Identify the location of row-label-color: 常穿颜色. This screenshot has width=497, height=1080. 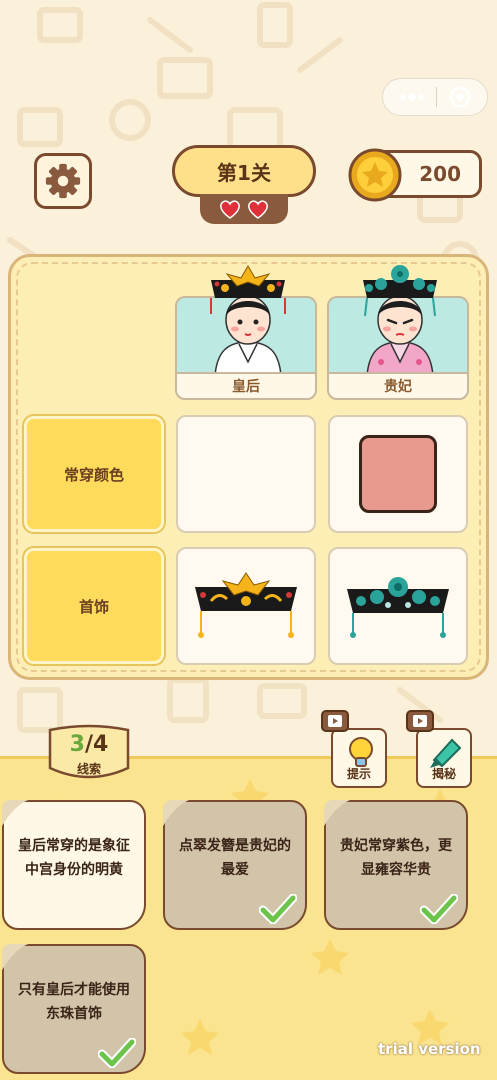
(94, 474).